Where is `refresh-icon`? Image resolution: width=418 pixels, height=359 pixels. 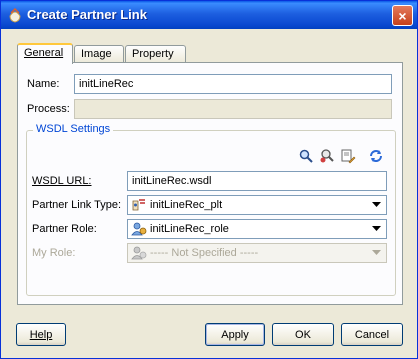
refresh-icon is located at coordinates (376, 156).